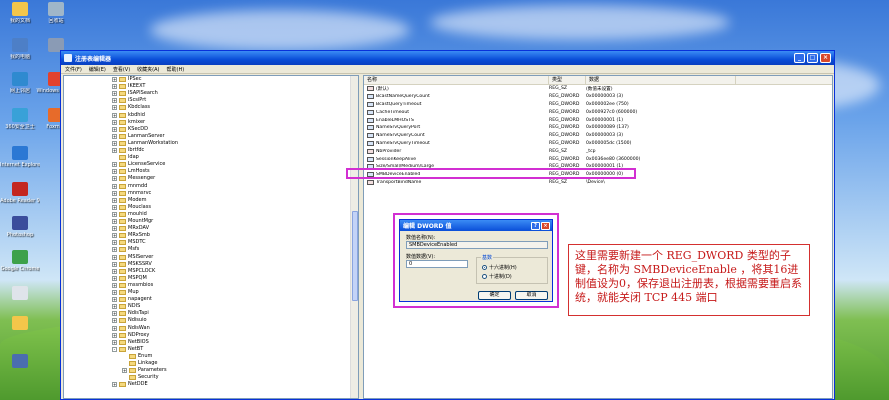 This screenshot has height=400, width=889. I want to click on desktop-icon: 网上邻居, so click(20, 83).